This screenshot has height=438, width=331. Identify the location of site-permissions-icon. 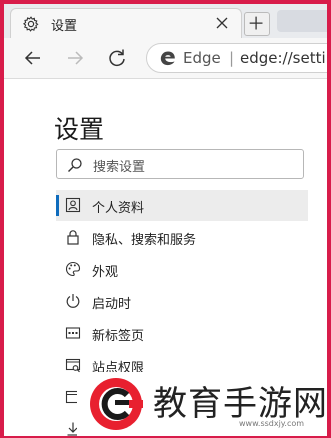
(73, 365).